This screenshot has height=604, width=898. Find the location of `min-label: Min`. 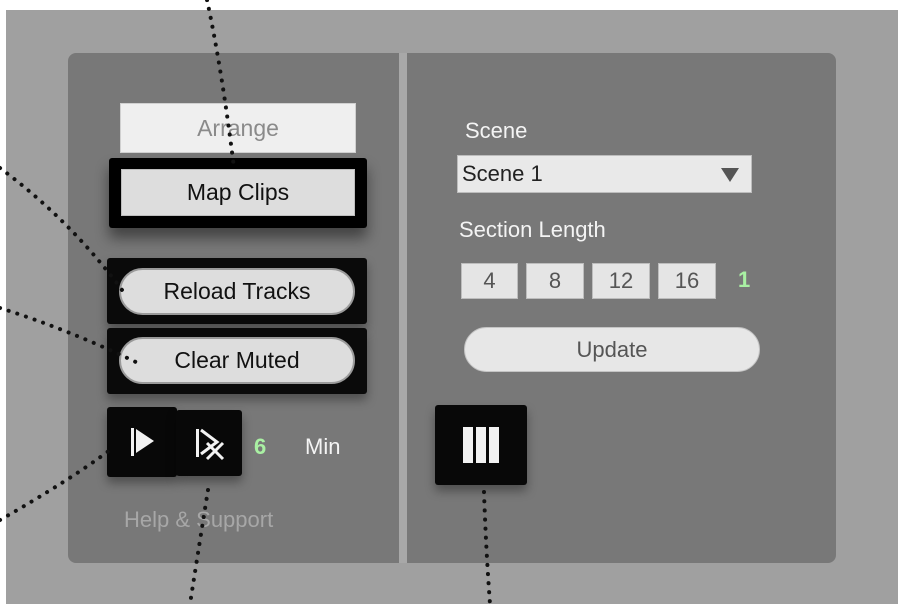

min-label: Min is located at coordinates (323, 446).